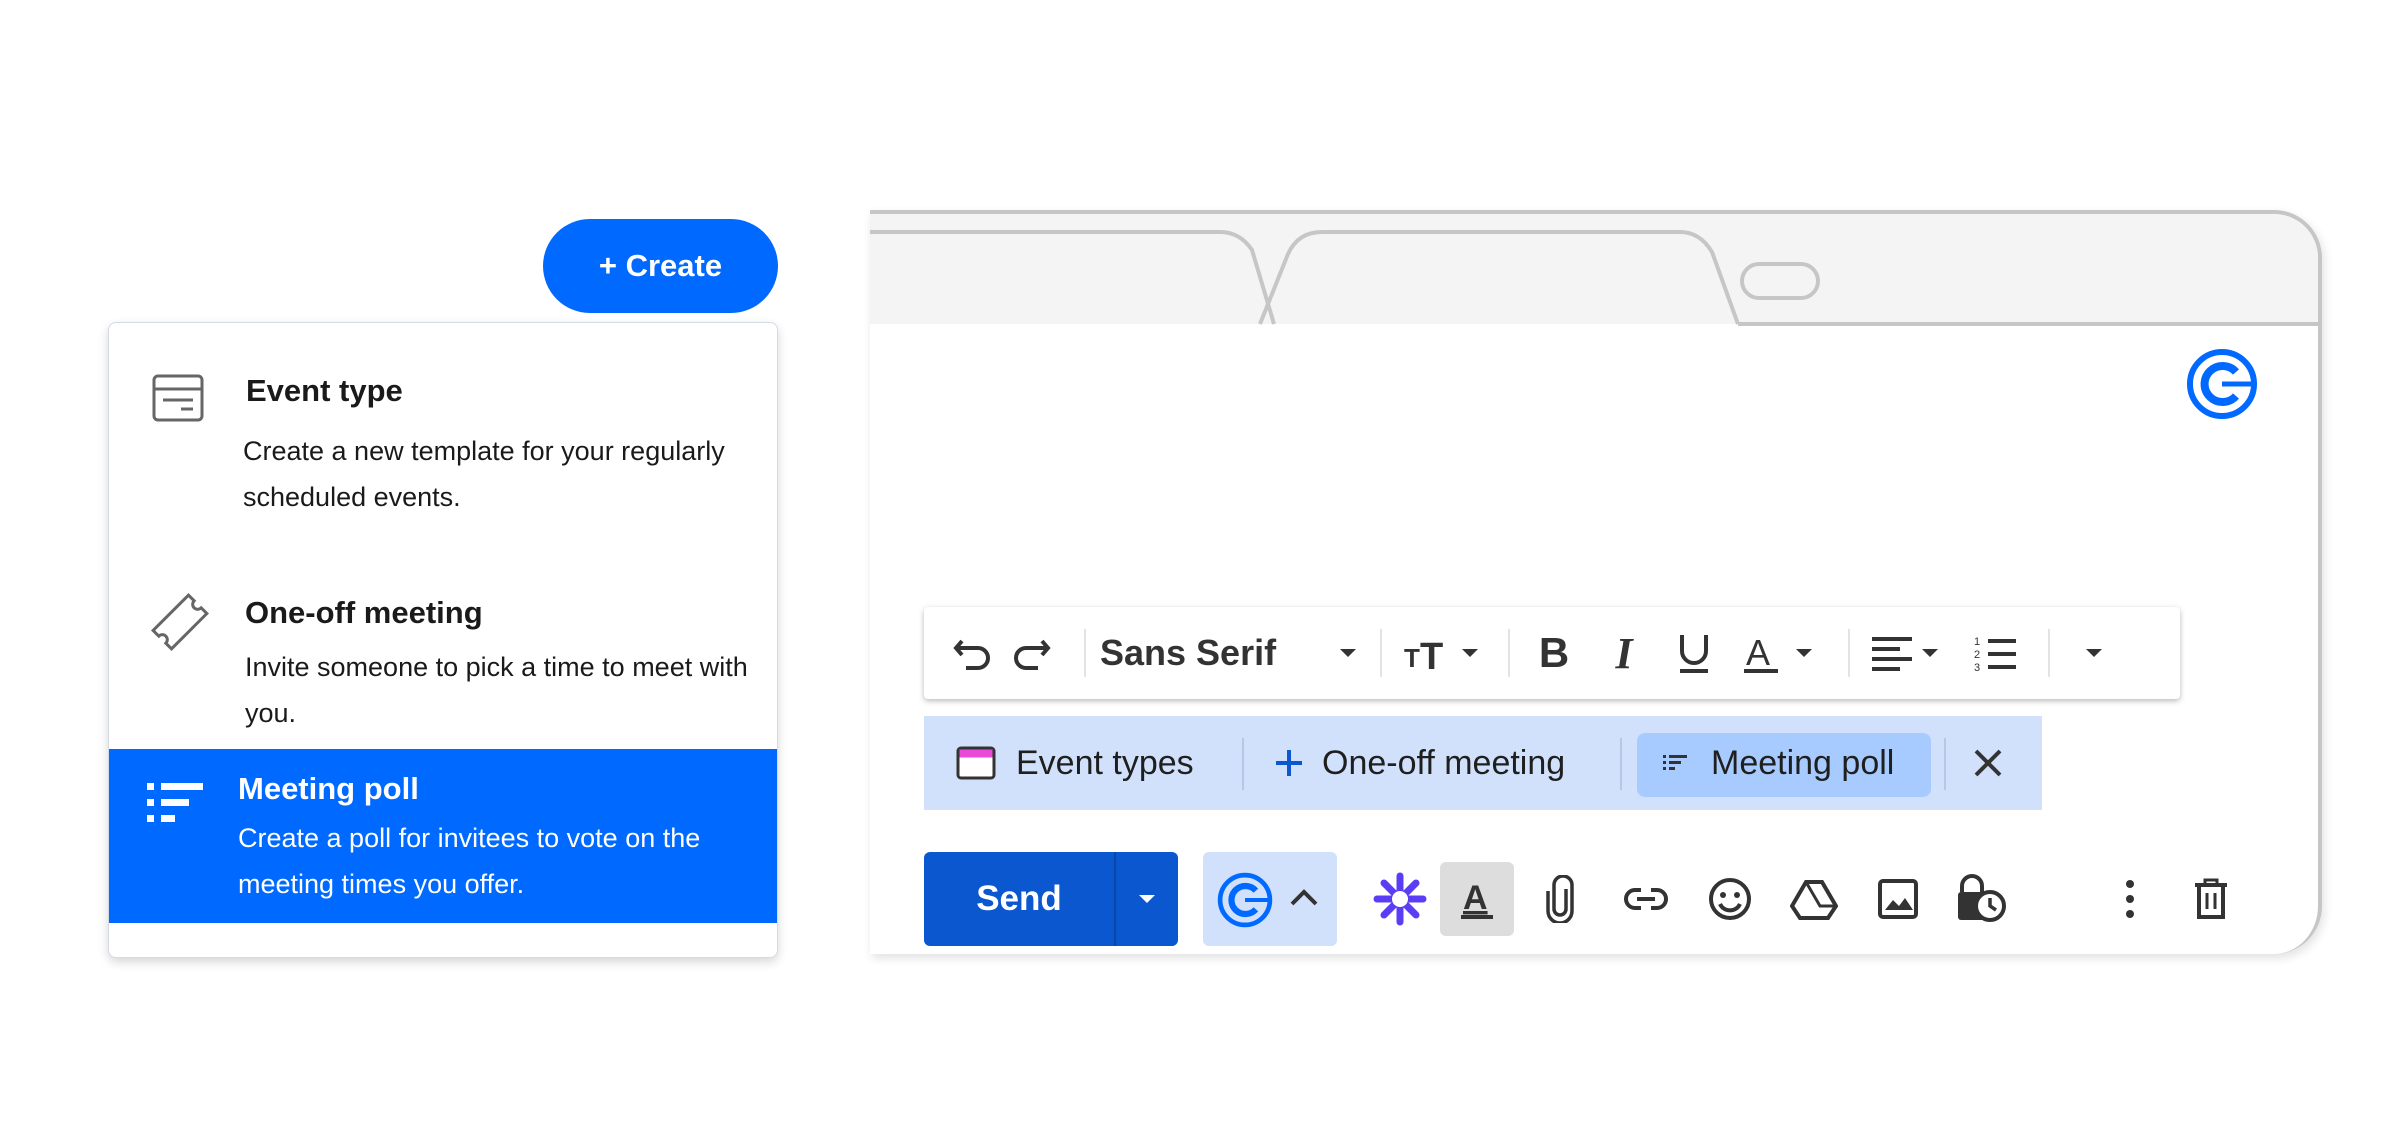 The width and height of the screenshot is (2400, 1140). What do you see at coordinates (328, 788) in the screenshot?
I see `menu-item-title: Meeting poll` at bounding box center [328, 788].